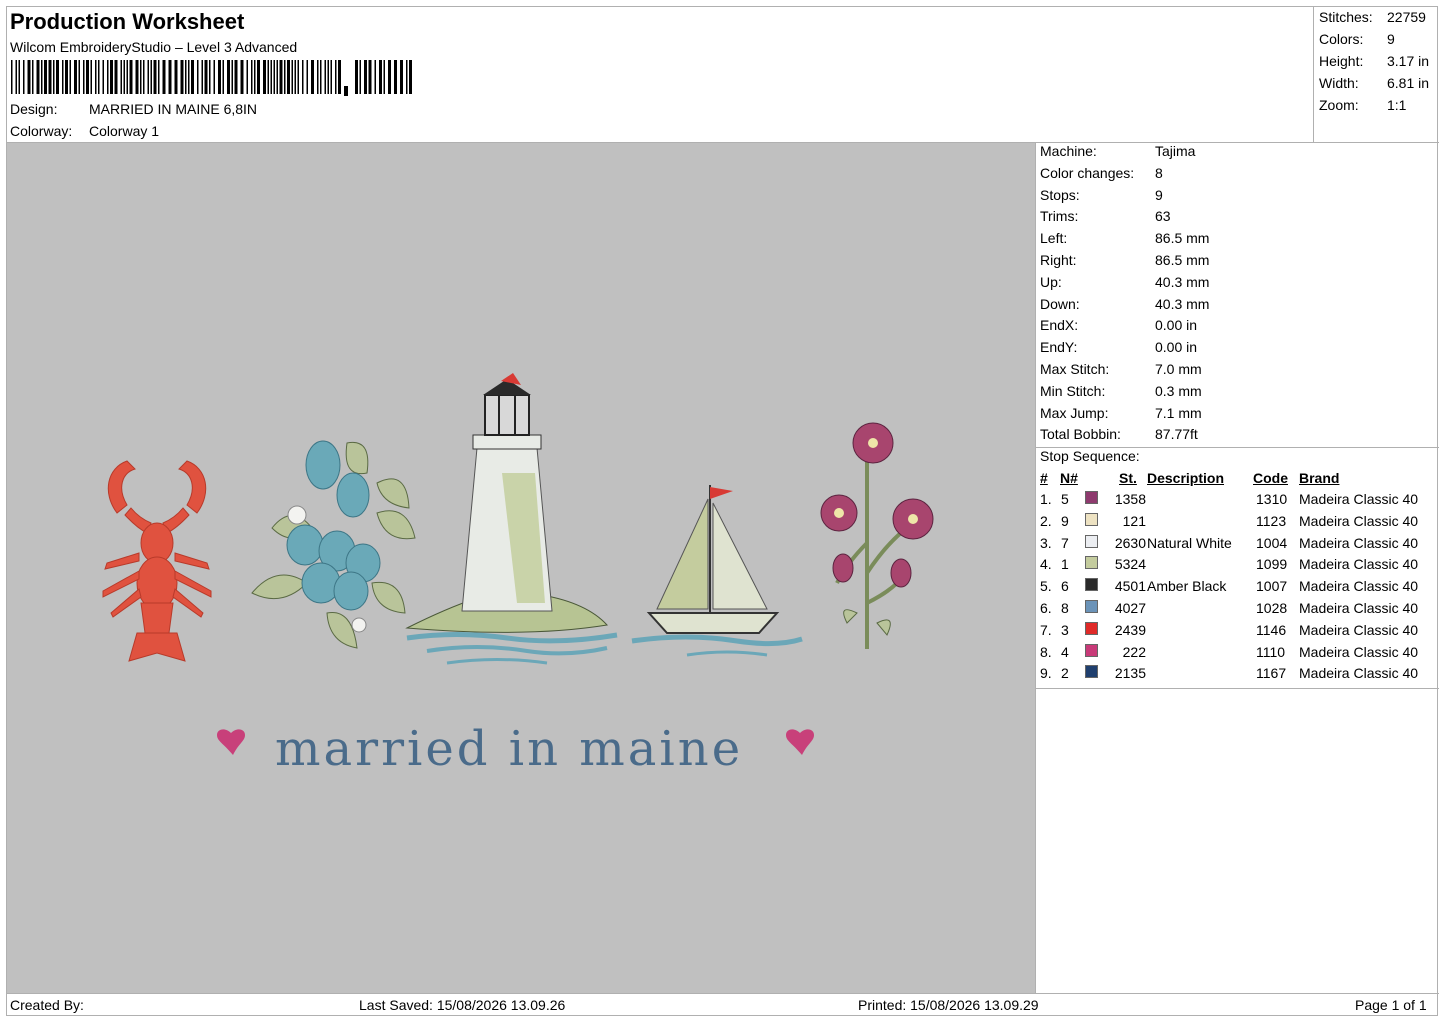 The height and width of the screenshot is (1021, 1445). What do you see at coordinates (1060, 303) in the screenshot?
I see `info-label: Down:` at bounding box center [1060, 303].